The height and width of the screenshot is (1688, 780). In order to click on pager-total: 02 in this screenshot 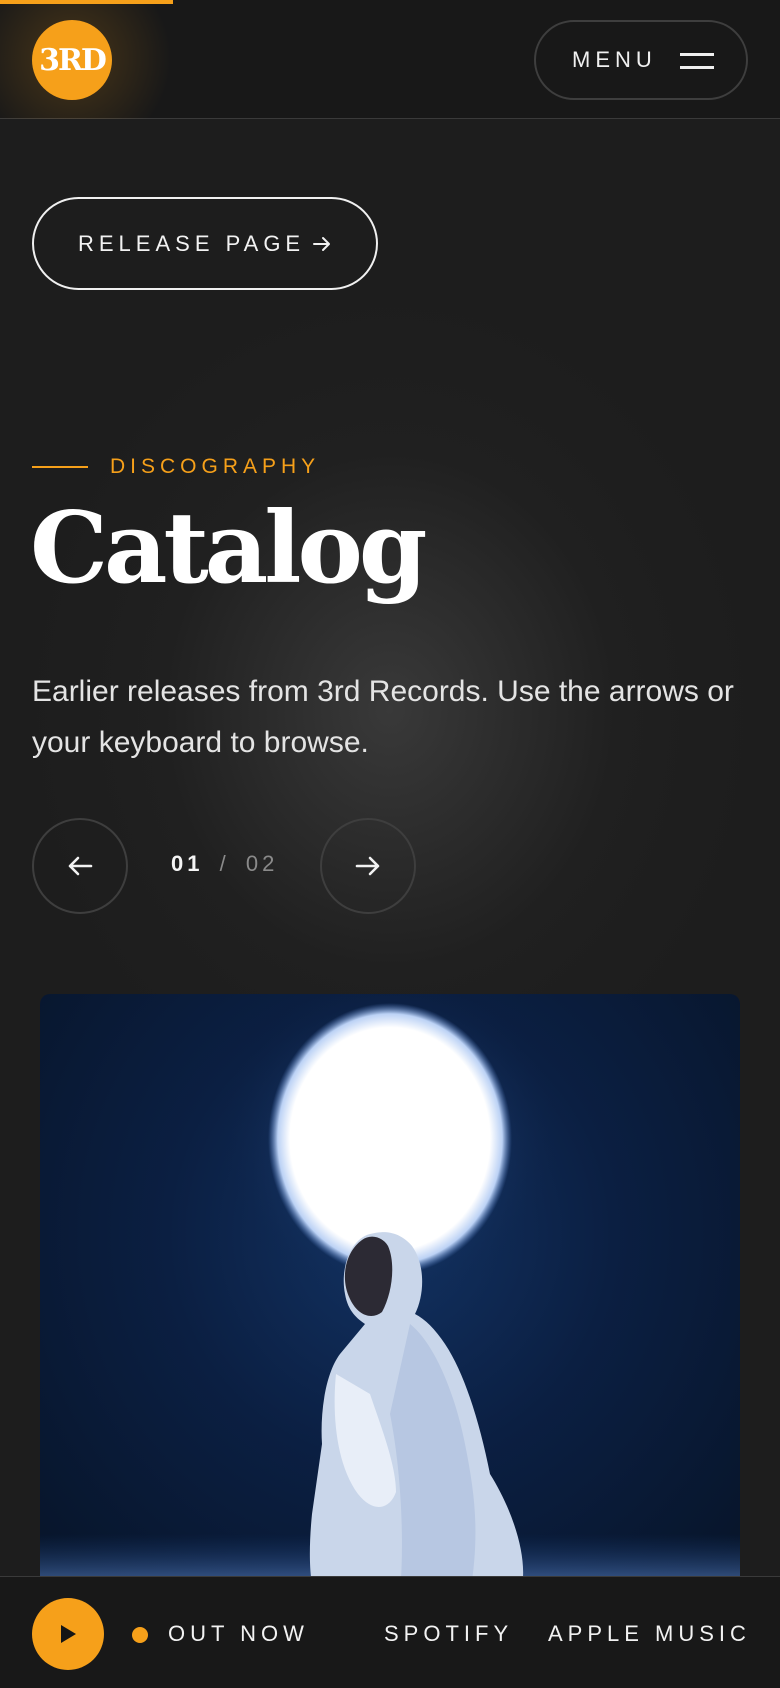, I will do `click(262, 863)`.